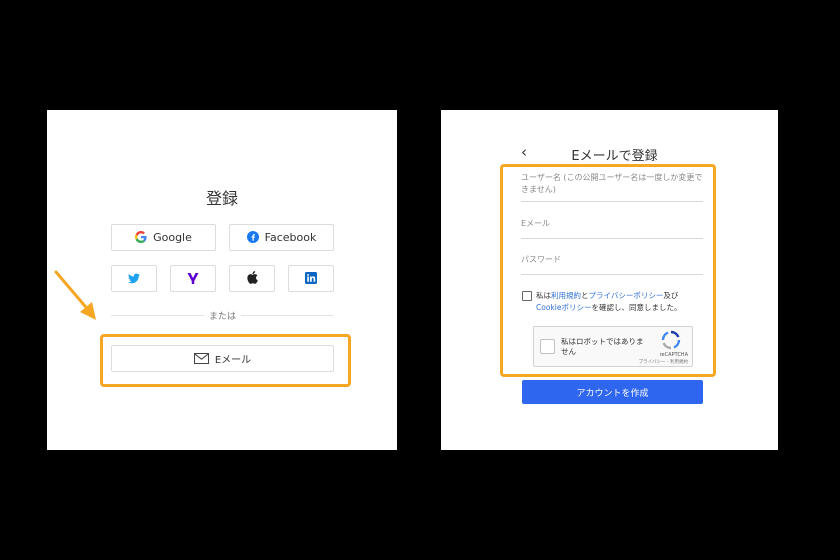  I want to click on email-signup-title: Eメールで登録, so click(614, 156).